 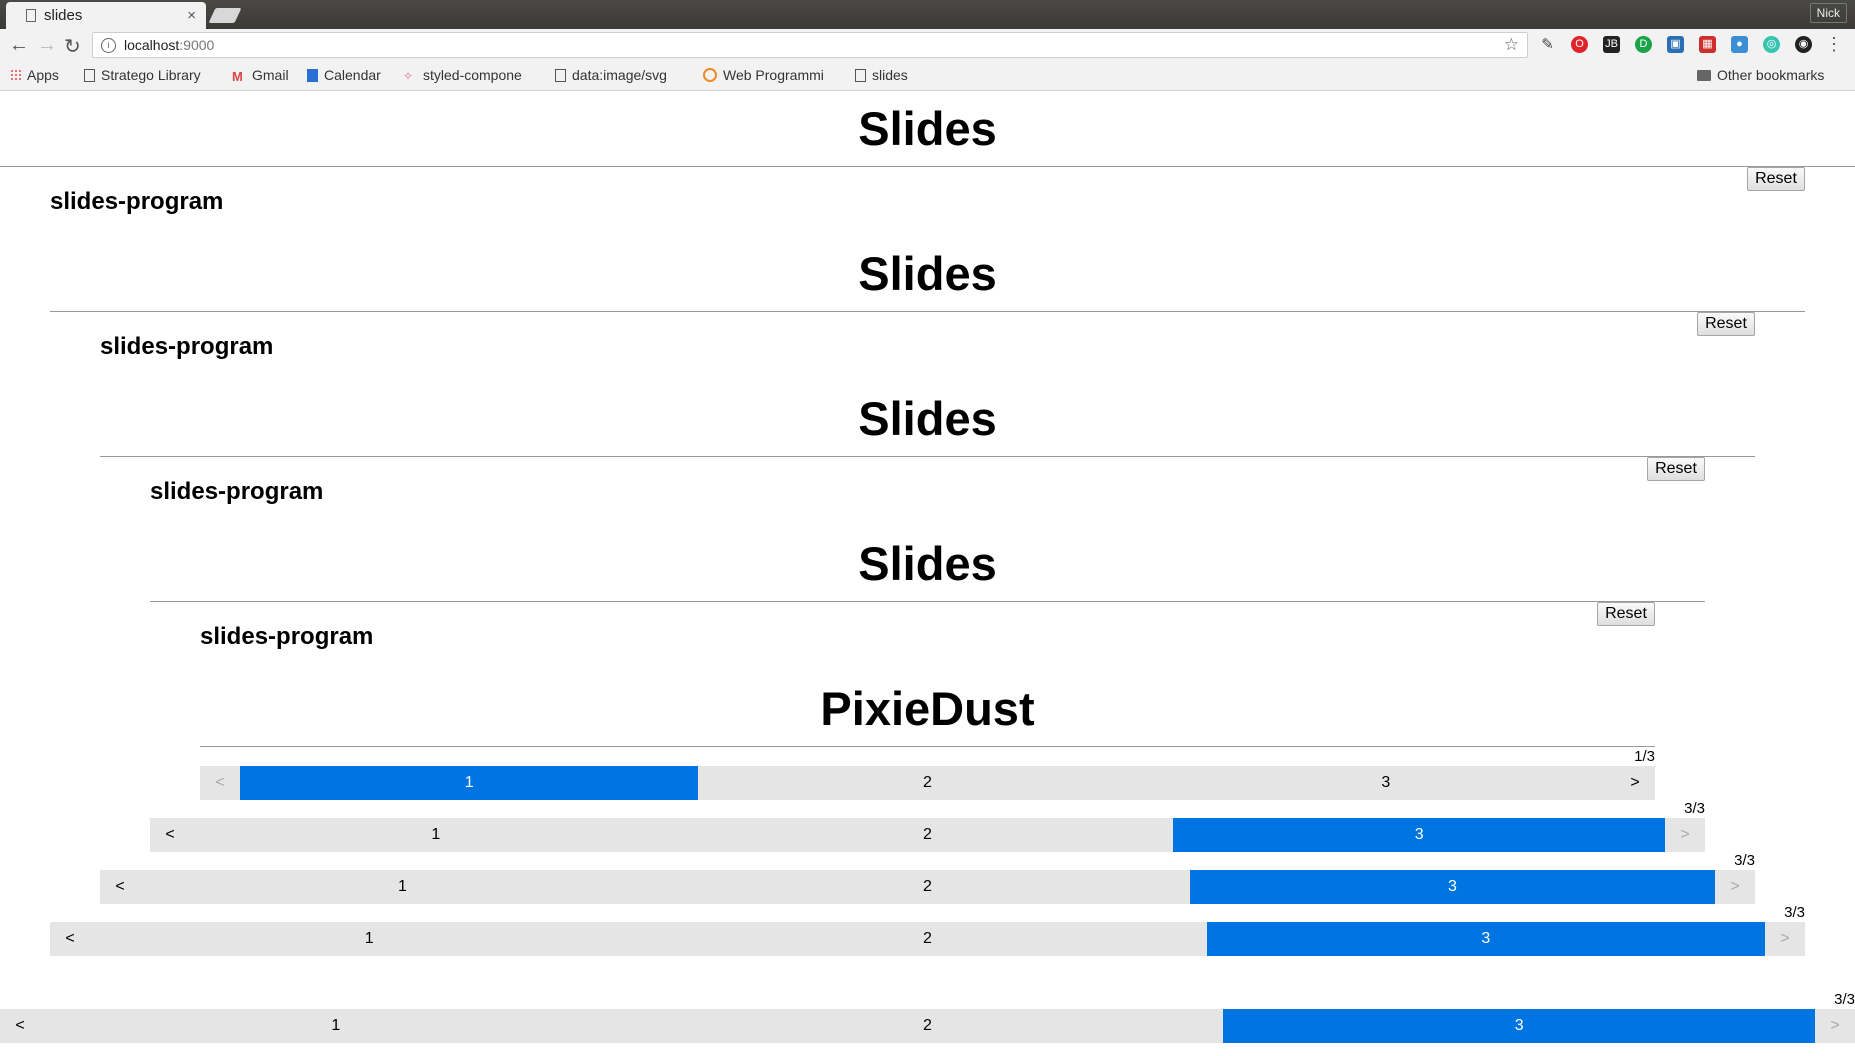 I want to click on url-host: localhost, so click(x=152, y=45).